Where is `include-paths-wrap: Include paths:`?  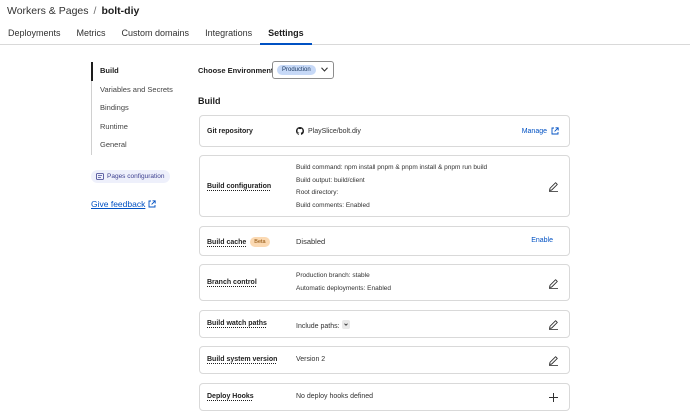 include-paths-wrap: Include paths: is located at coordinates (323, 325).